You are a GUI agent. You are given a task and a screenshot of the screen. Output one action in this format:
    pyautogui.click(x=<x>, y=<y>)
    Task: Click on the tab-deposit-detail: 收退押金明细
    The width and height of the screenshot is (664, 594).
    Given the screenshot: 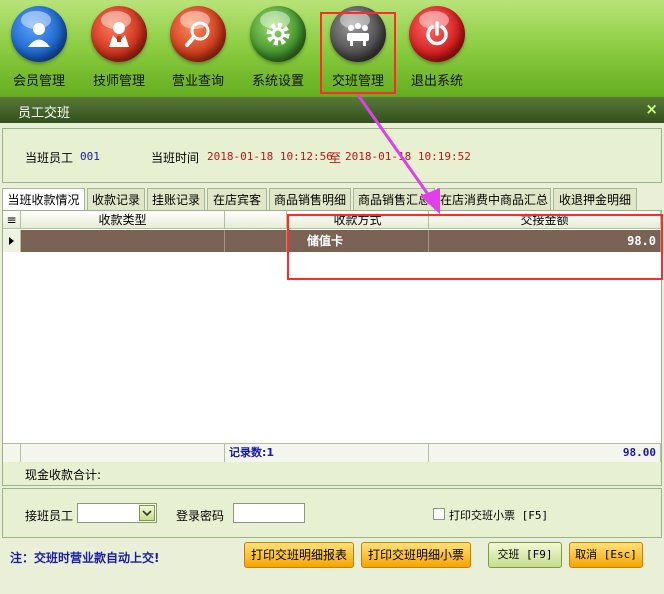 What is the action you would take?
    pyautogui.click(x=595, y=199)
    